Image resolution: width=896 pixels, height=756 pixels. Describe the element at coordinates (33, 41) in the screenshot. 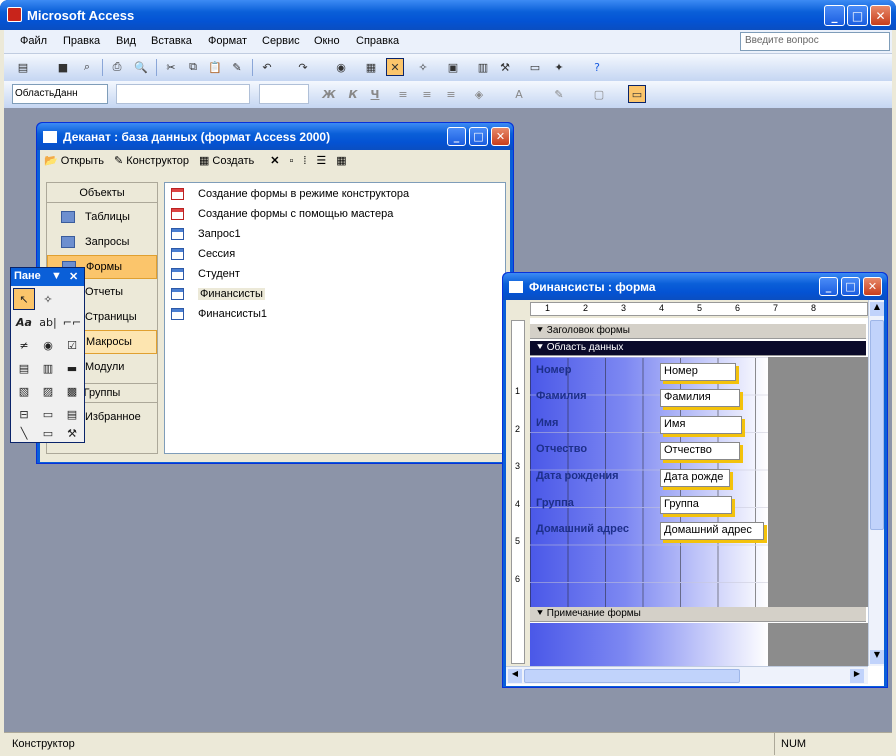

I see `menu-file: Файл` at that location.